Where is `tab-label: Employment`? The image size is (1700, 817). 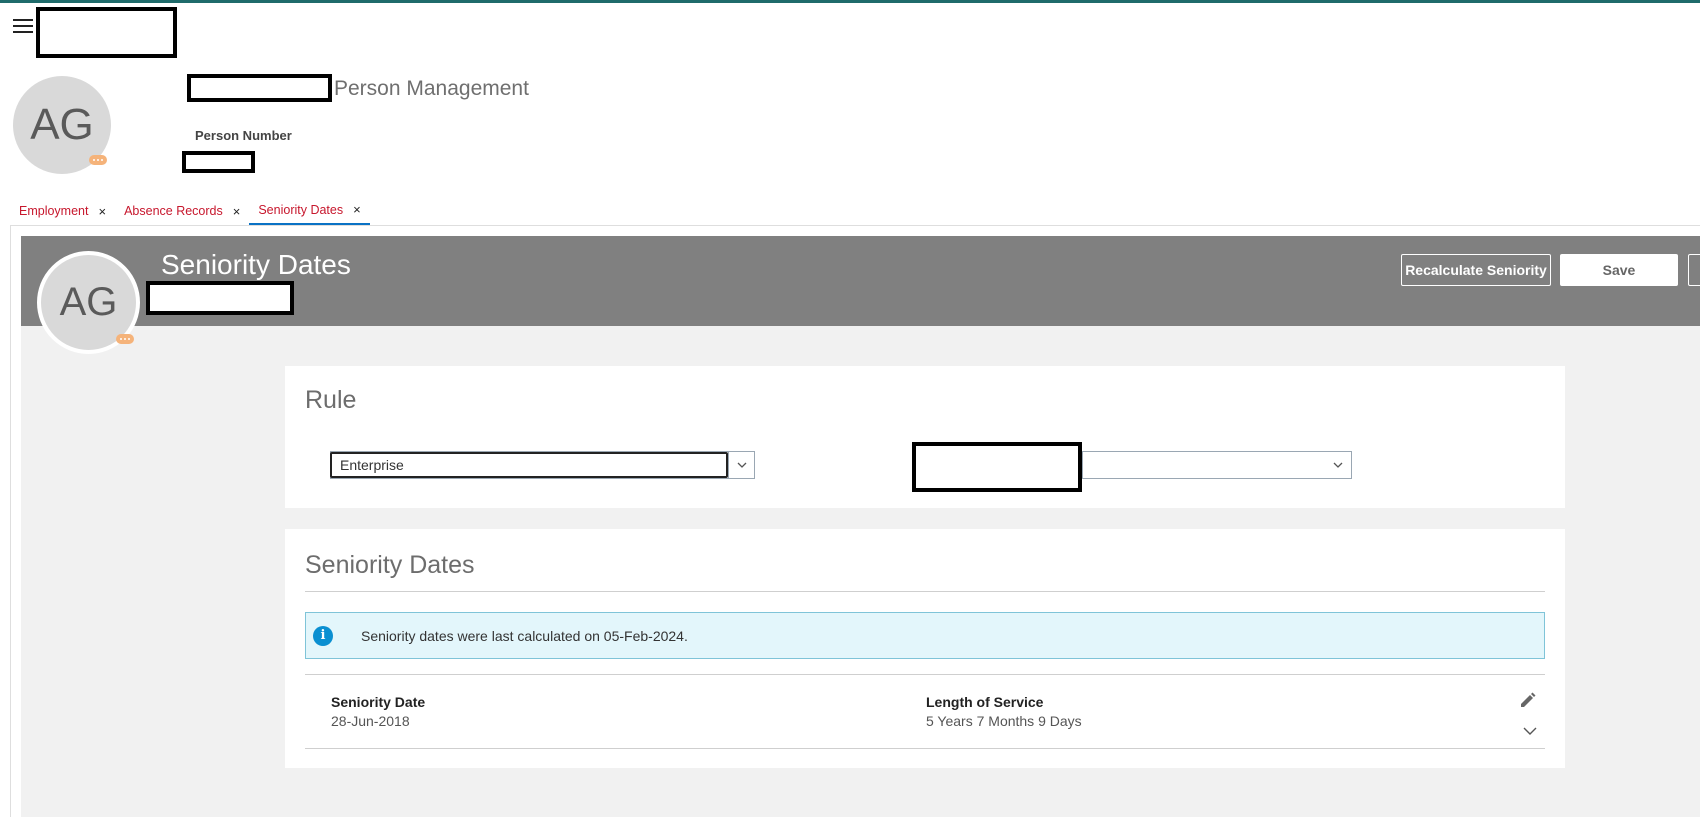
tab-label: Employment is located at coordinates (54, 211).